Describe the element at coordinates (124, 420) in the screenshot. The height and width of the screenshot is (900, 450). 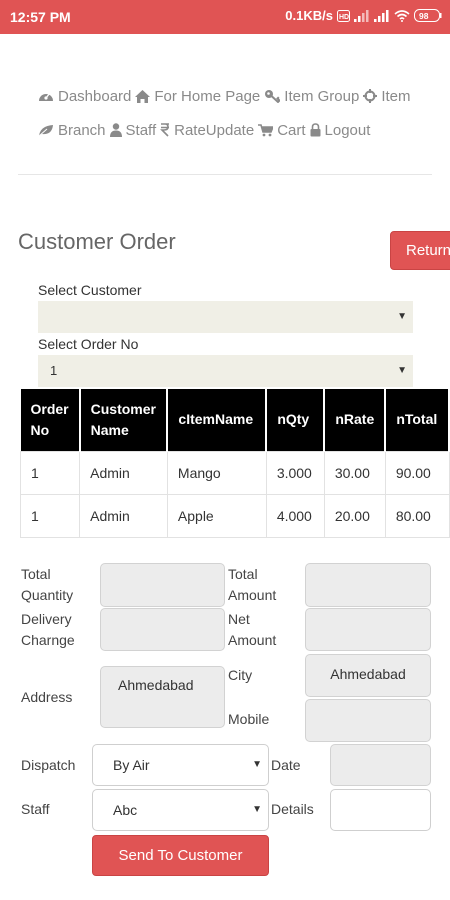
I see `column-header: Customer Name` at that location.